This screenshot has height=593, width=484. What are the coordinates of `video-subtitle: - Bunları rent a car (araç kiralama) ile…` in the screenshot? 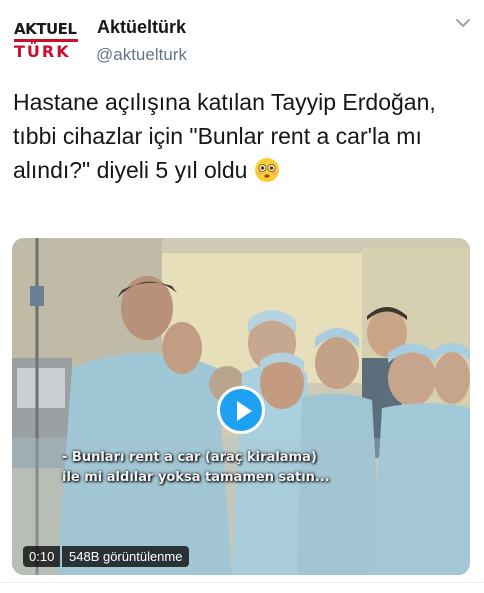 It's located at (237, 468).